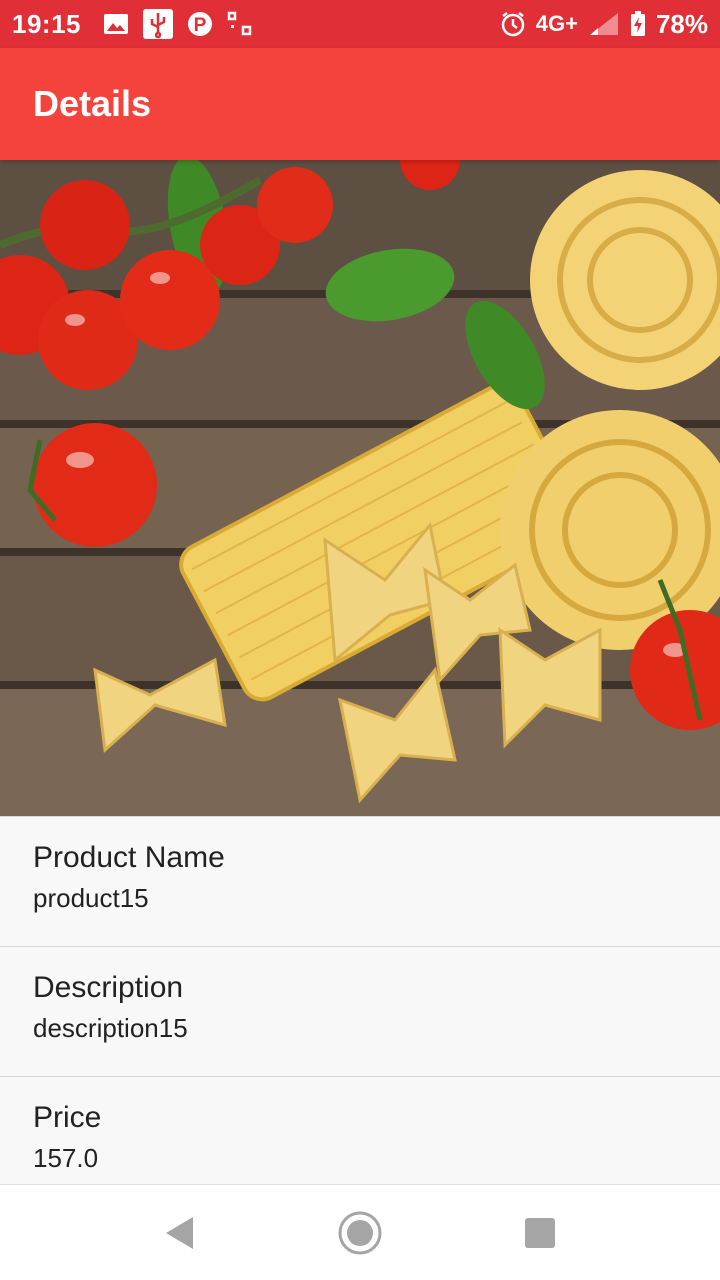 This screenshot has width=720, height=1280. I want to click on detail-row-description: Description description15, so click(360, 1011).